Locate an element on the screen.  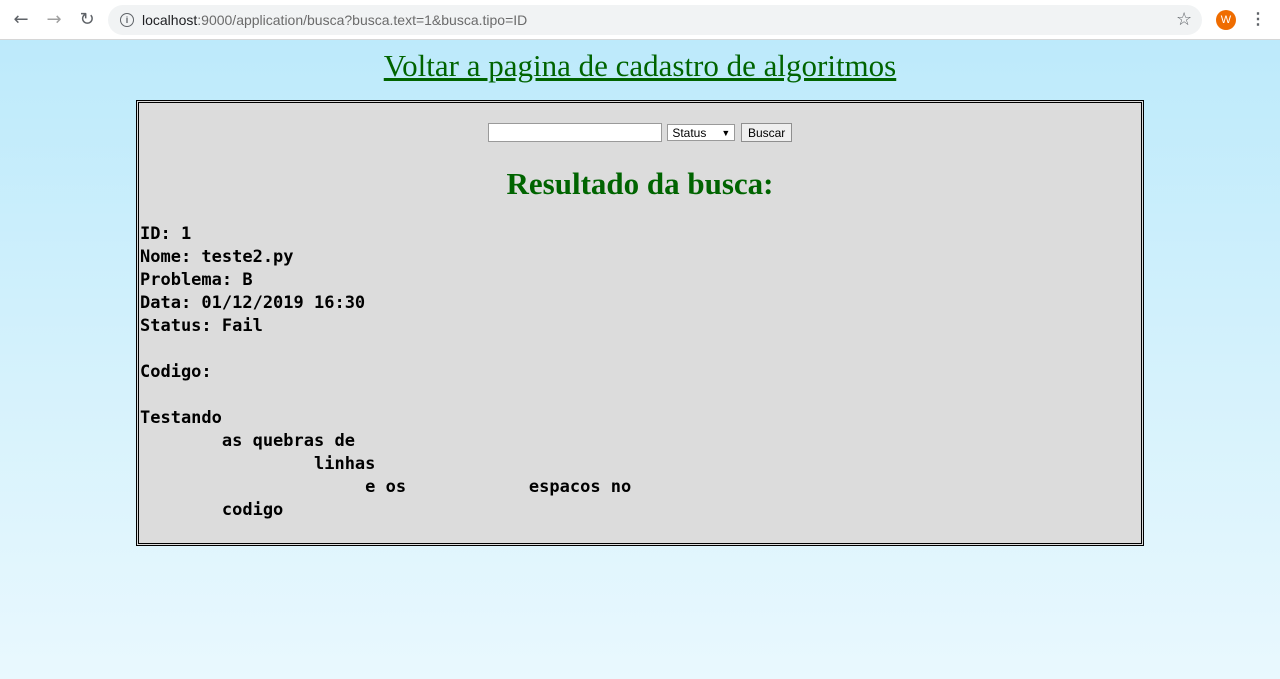
reload-icon: ↻ is located at coordinates (87, 20).